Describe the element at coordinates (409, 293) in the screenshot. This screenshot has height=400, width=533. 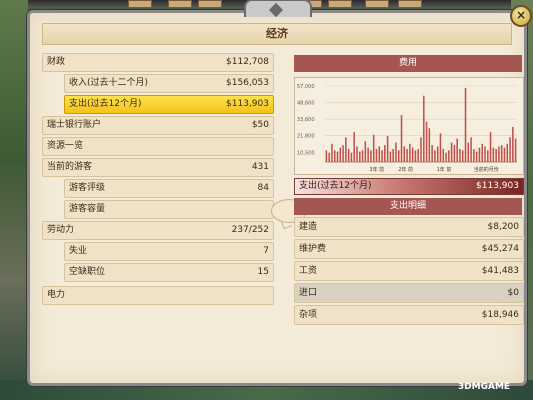
I see `detail-row-imports: 进口 $0` at that location.